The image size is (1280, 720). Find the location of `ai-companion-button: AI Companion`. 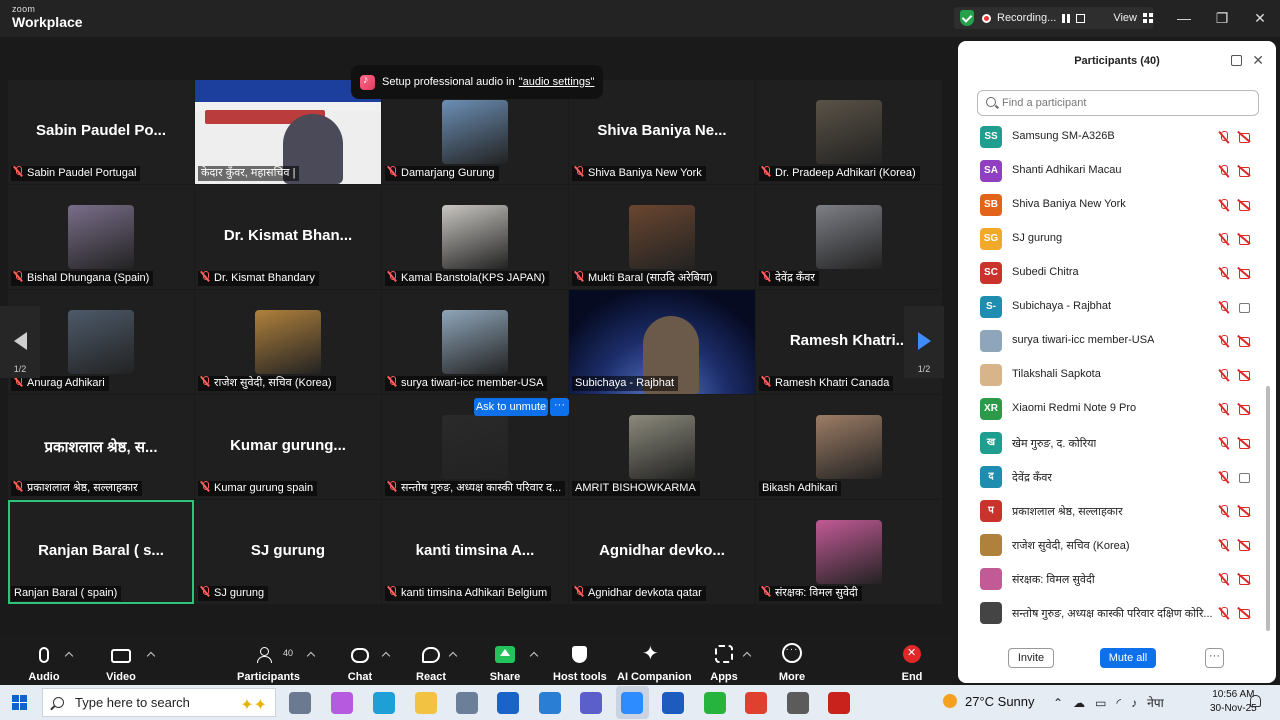

ai-companion-button: AI Companion is located at coordinates (654, 661).